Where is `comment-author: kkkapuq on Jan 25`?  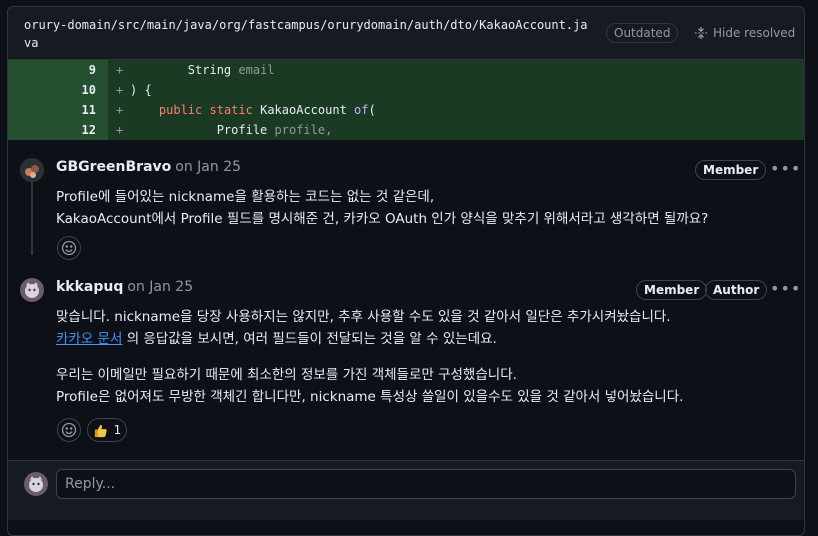 comment-author: kkkapuq on Jan 25 is located at coordinates (124, 287).